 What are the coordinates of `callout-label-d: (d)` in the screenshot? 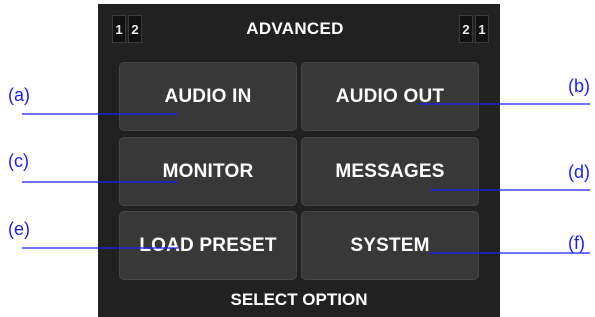 It's located at (579, 172).